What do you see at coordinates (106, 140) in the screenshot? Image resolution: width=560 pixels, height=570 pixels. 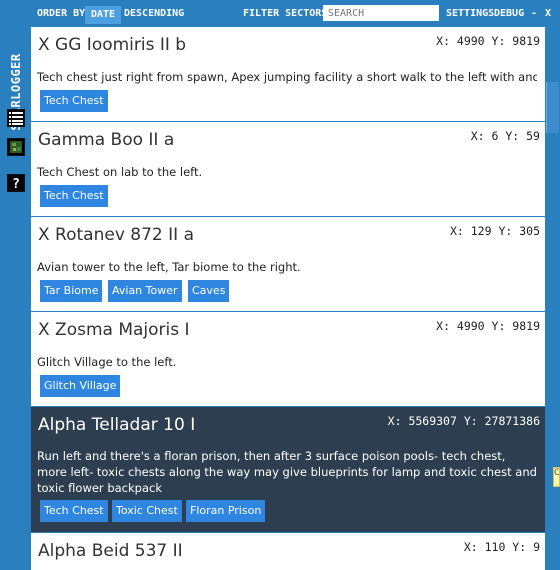 I see `entry-title: Gamma Boo II a` at bounding box center [106, 140].